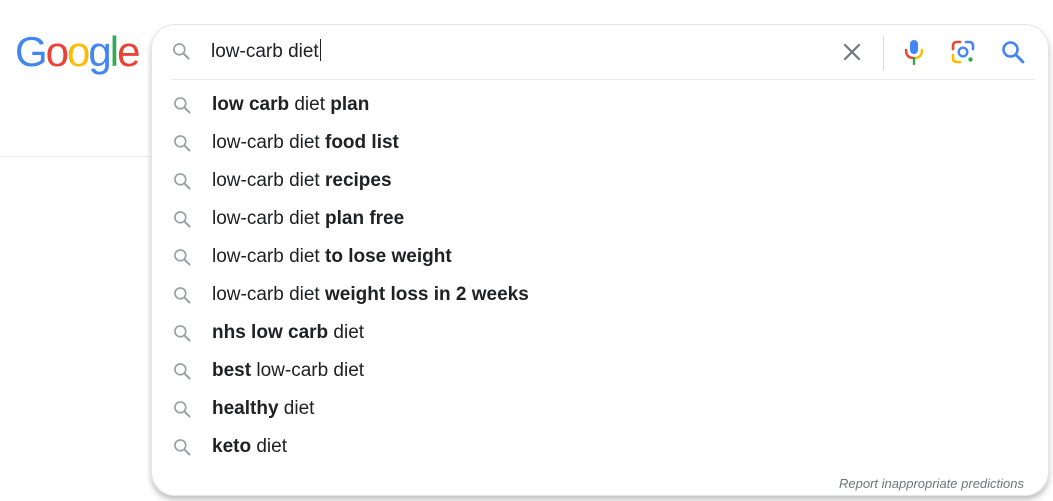  I want to click on suggestion-item: keto diet, so click(600, 447).